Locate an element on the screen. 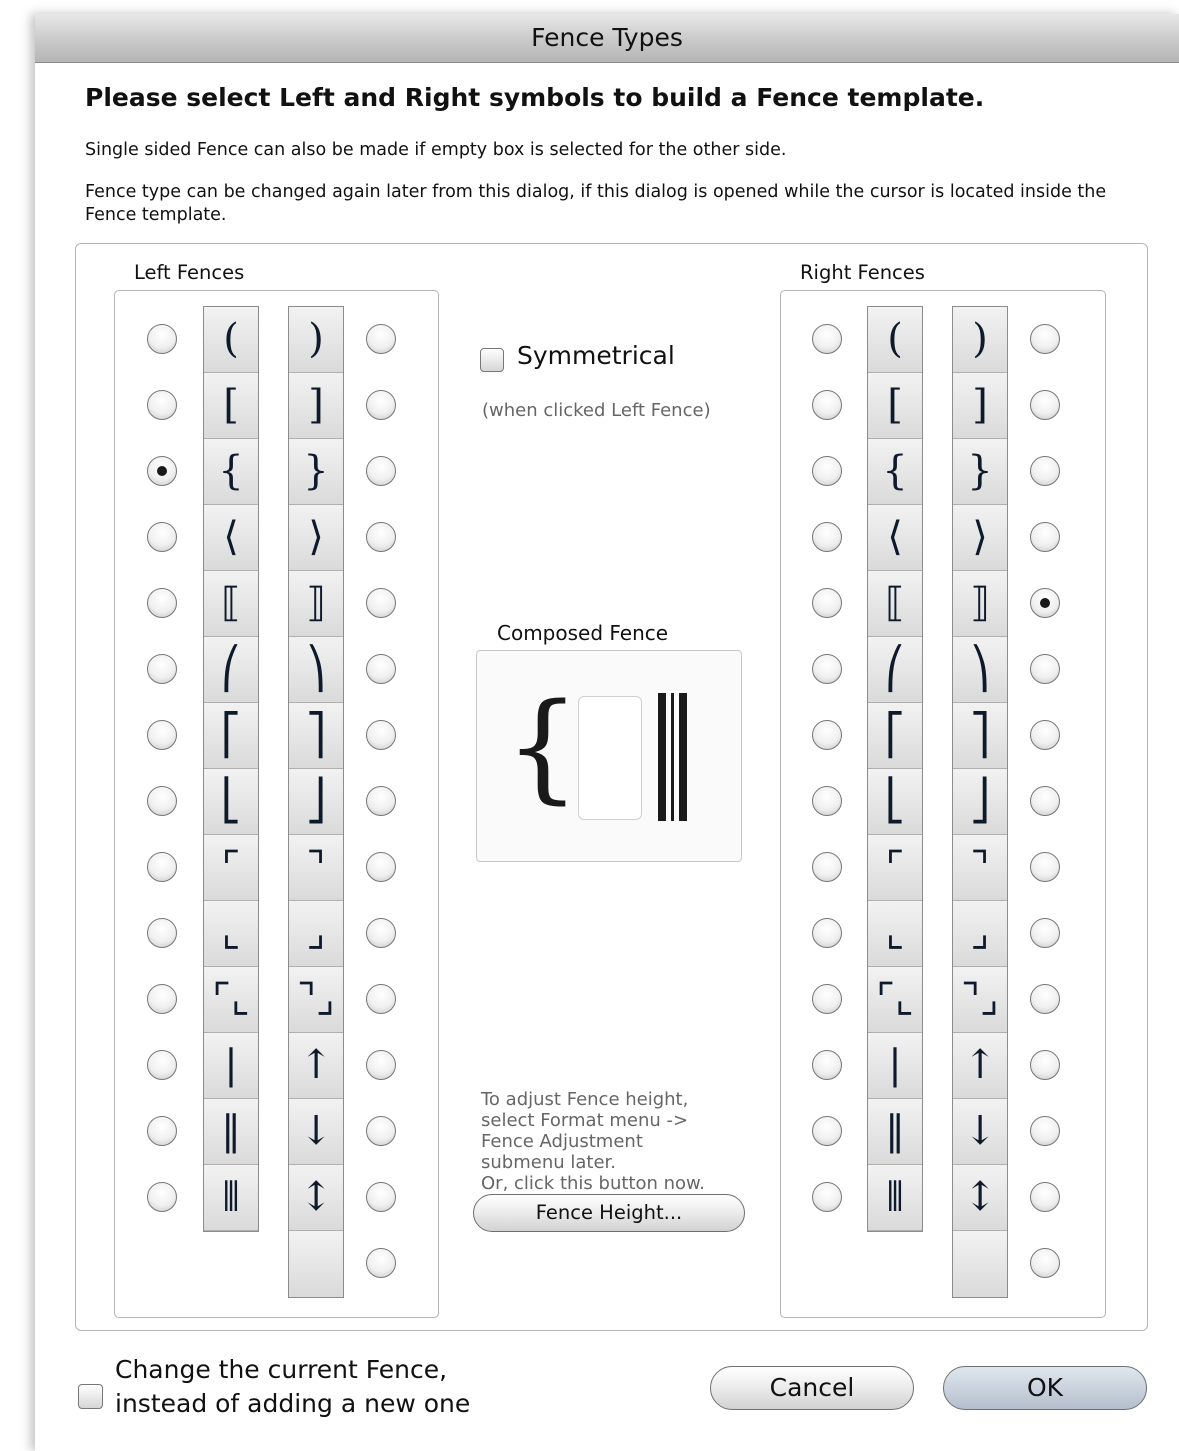  right-close-symbol-cell: ⟧ is located at coordinates (980, 604).